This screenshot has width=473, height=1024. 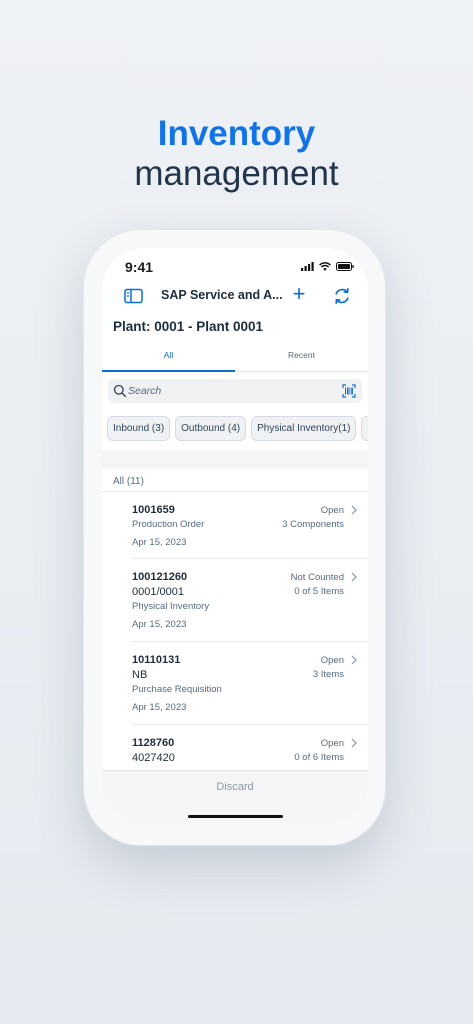 What do you see at coordinates (307, 266) in the screenshot?
I see `signal-icon` at bounding box center [307, 266].